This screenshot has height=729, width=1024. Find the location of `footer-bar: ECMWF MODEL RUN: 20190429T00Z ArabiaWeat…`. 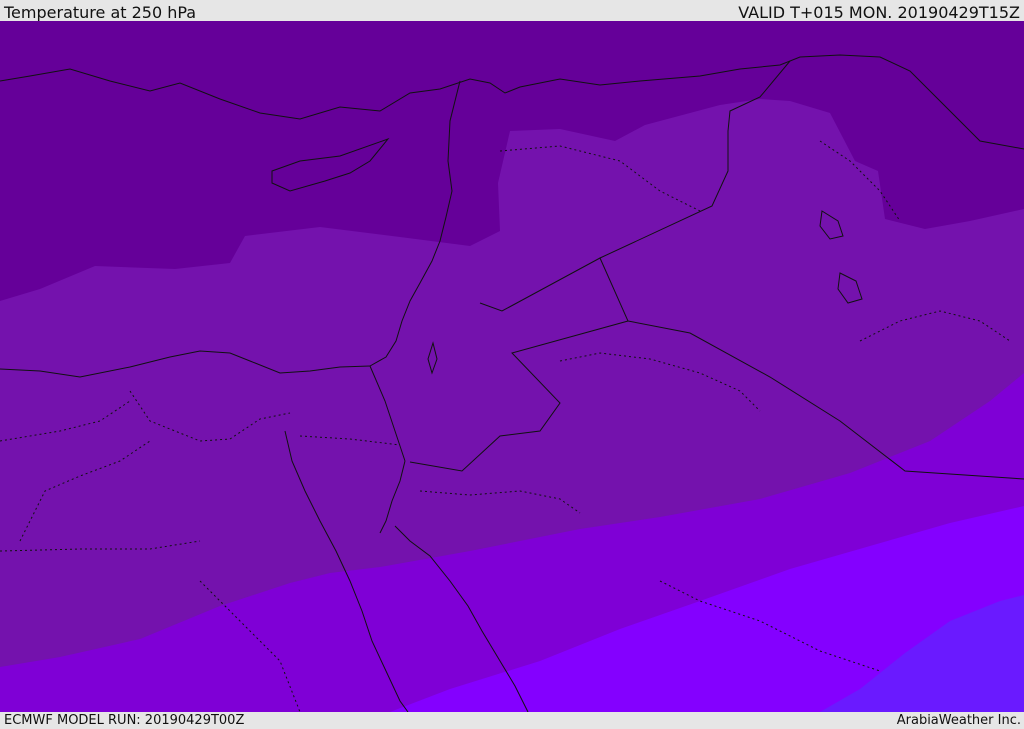

footer-bar: ECMWF MODEL RUN: 20190429T00Z ArabiaWeat… is located at coordinates (512, 720).